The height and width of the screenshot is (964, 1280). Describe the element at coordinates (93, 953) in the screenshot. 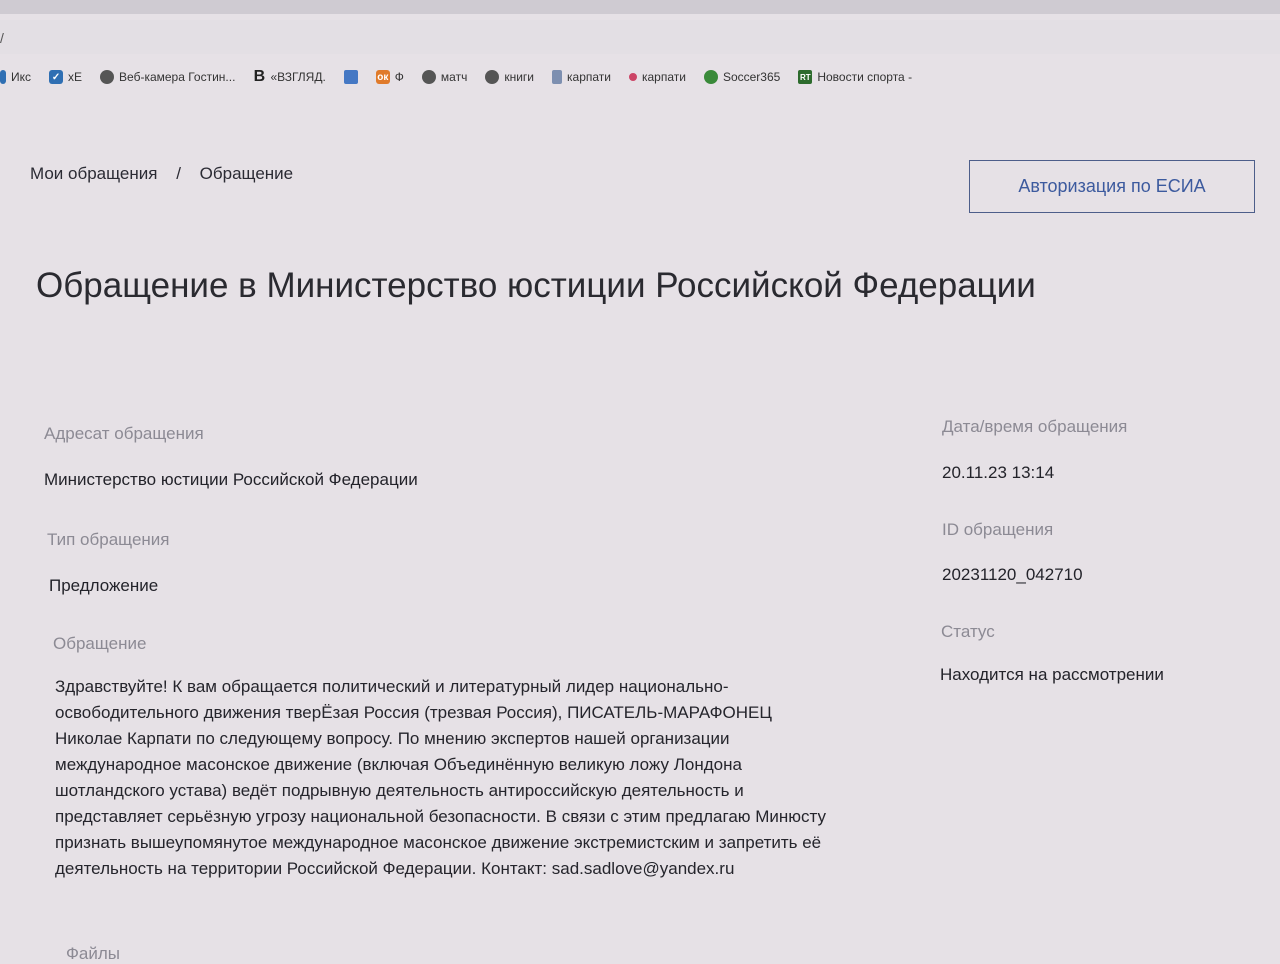

I see `files-label: Файлы` at that location.